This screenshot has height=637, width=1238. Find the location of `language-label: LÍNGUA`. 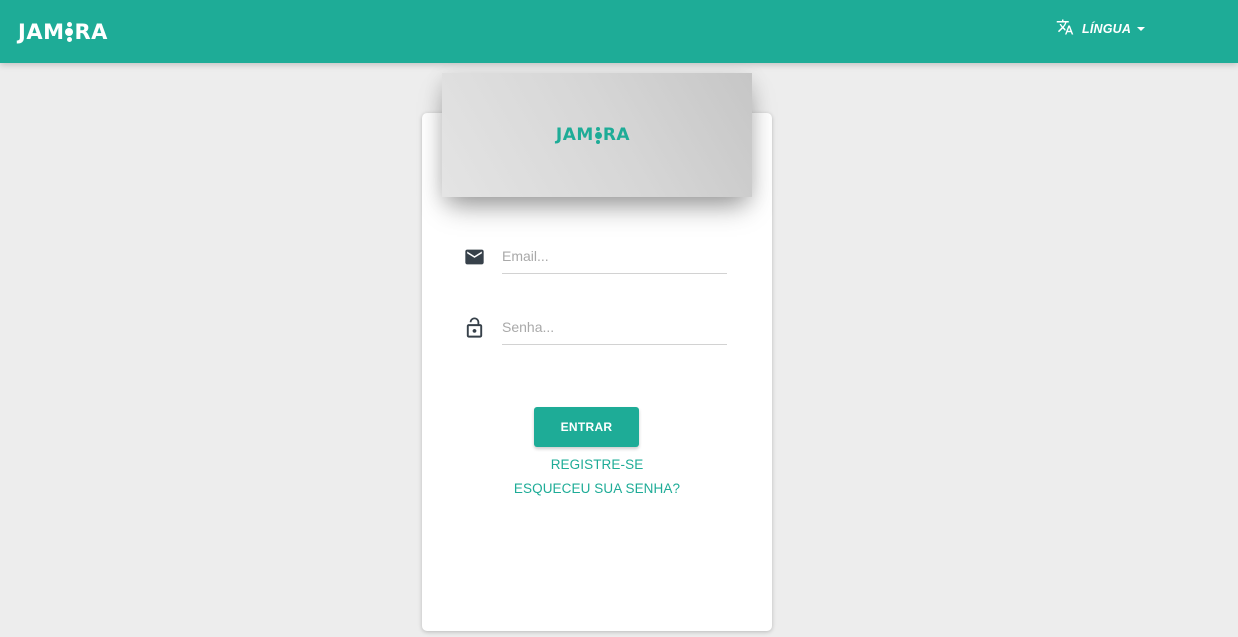

language-label: LÍNGUA is located at coordinates (1107, 29).